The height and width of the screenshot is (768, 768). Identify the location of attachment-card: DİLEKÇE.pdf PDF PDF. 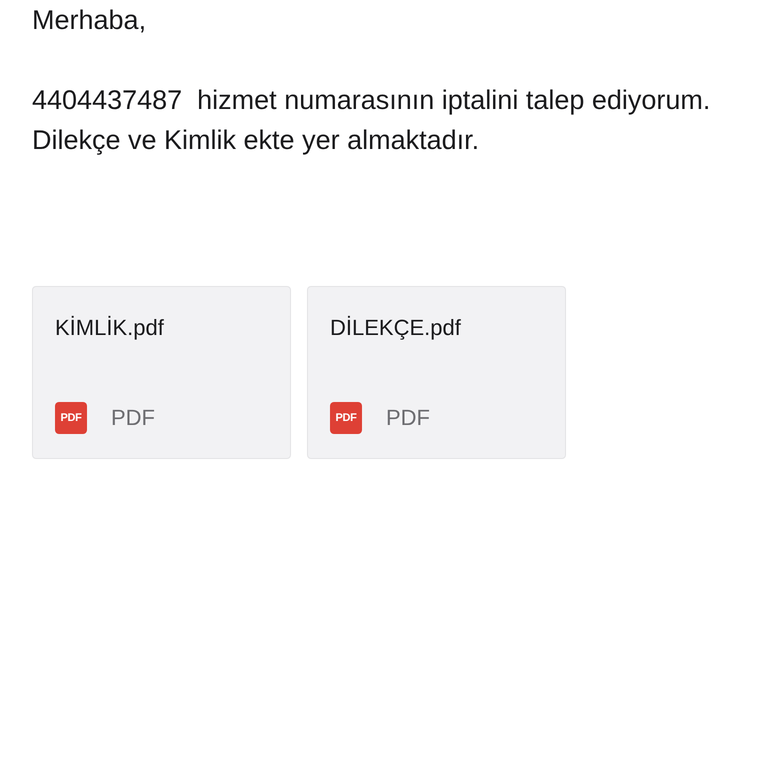
(436, 372).